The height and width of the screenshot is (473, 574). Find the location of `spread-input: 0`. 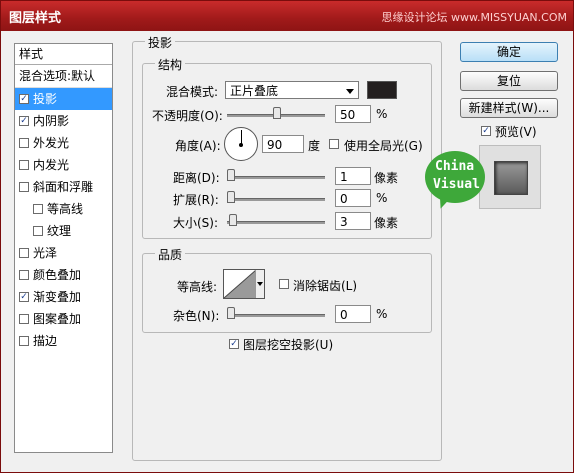

spread-input: 0 is located at coordinates (353, 198).